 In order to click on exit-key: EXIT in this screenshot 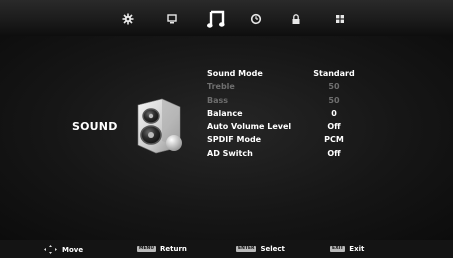, I will do `click(338, 249)`.